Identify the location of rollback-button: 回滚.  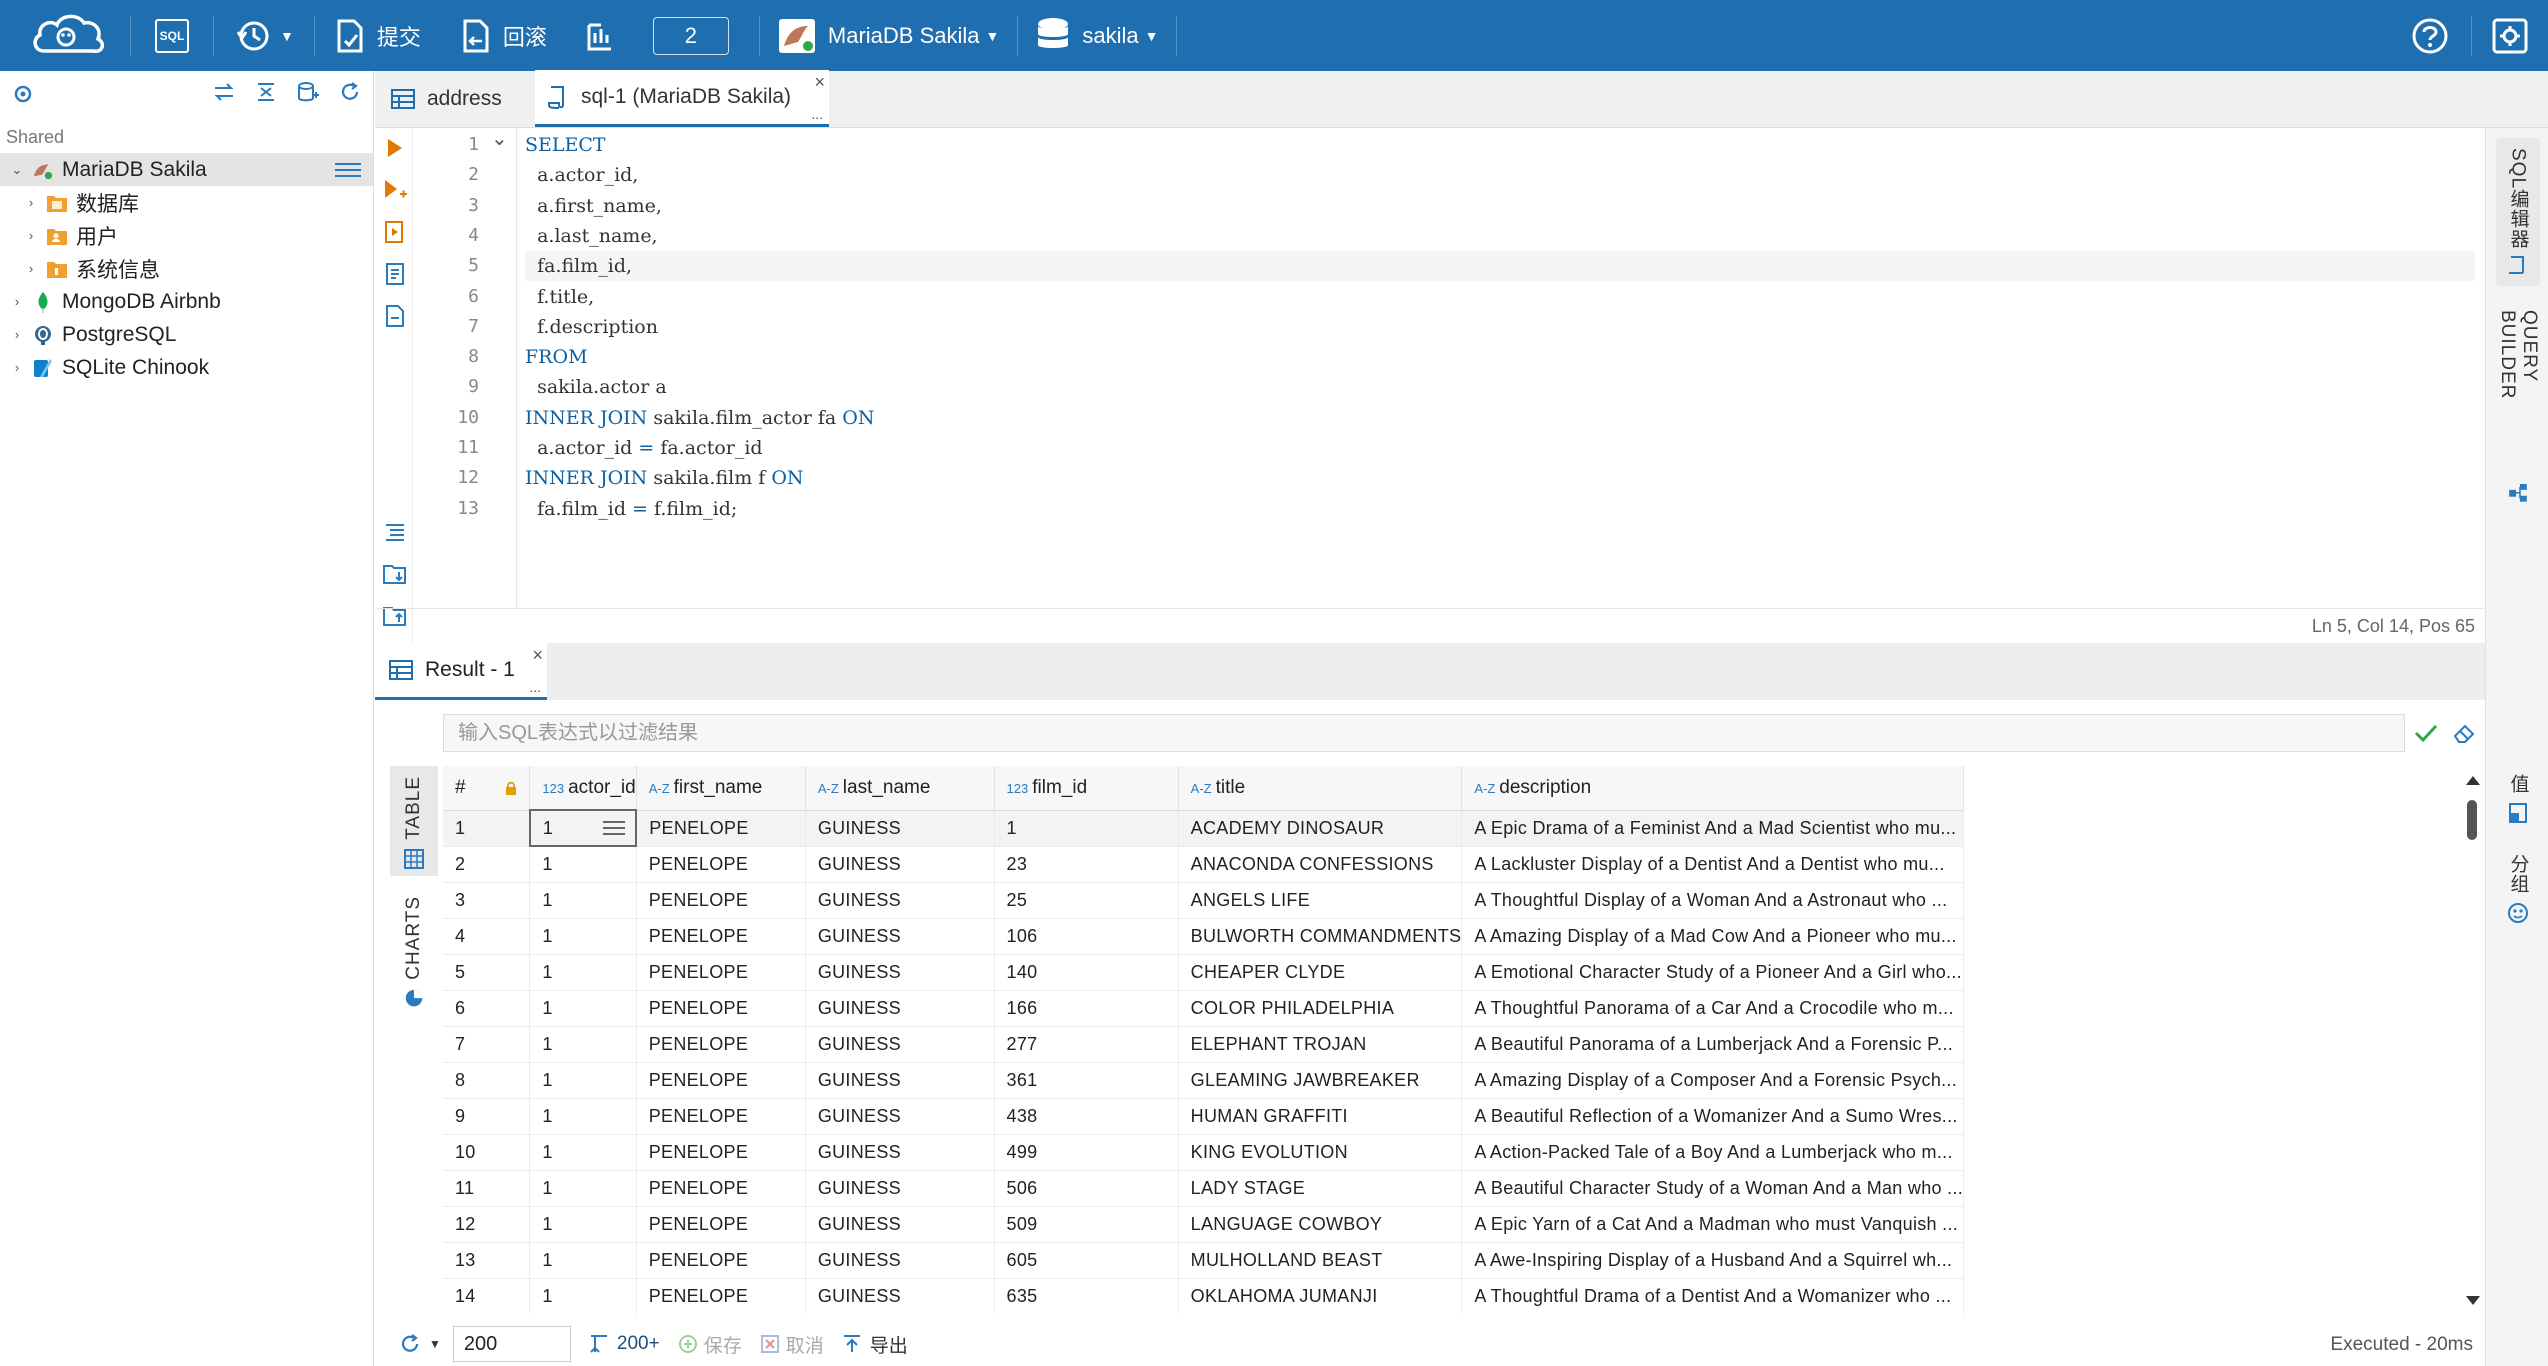
(504, 35).